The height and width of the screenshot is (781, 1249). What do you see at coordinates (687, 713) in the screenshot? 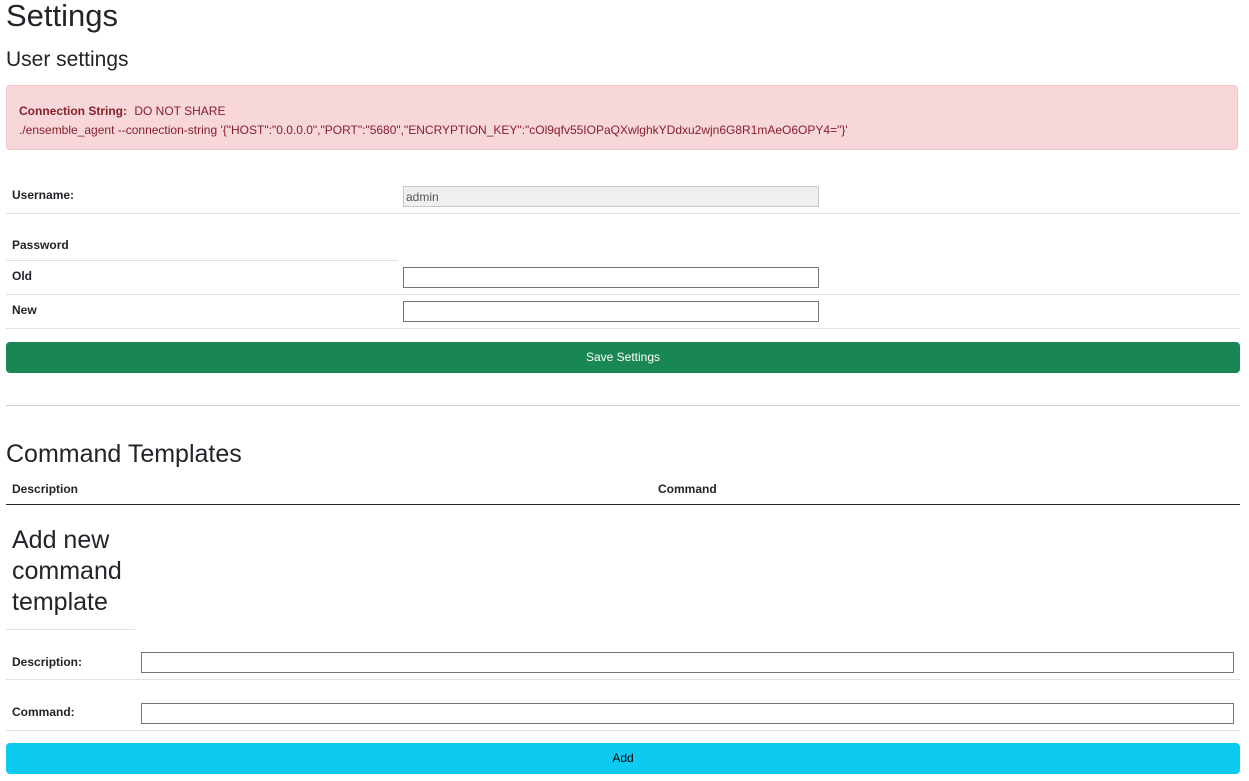
I see `command-input` at bounding box center [687, 713].